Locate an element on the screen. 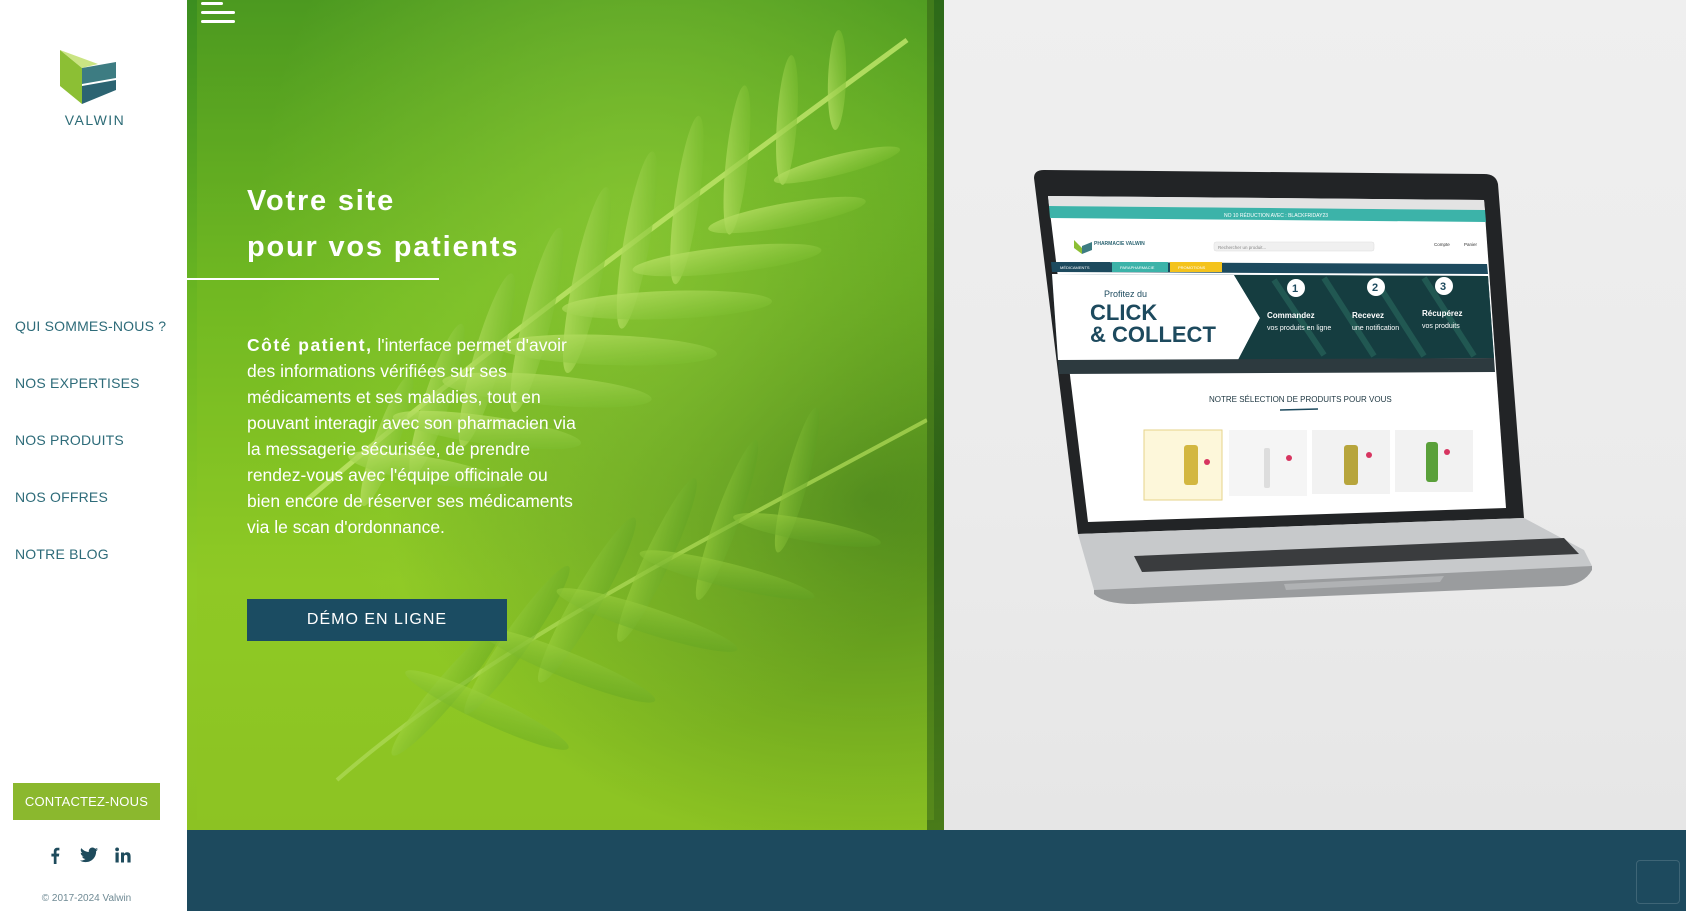 This screenshot has width=1686, height=911. nav-link-blog: NOTRE BLOG is located at coordinates (62, 554).